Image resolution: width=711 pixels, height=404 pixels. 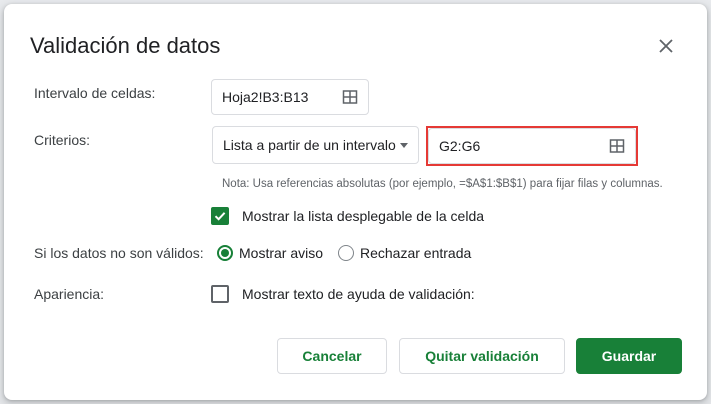 I want to click on radio-show-warning, so click(x=225, y=253).